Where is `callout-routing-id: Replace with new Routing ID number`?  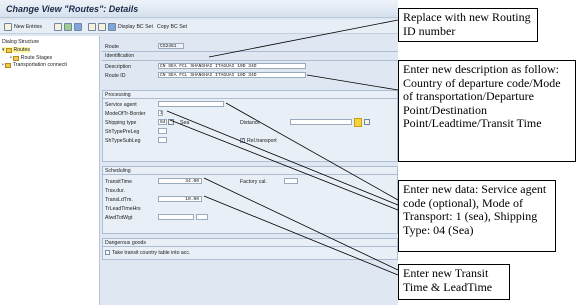 callout-routing-id: Replace with new Routing ID number is located at coordinates (468, 25).